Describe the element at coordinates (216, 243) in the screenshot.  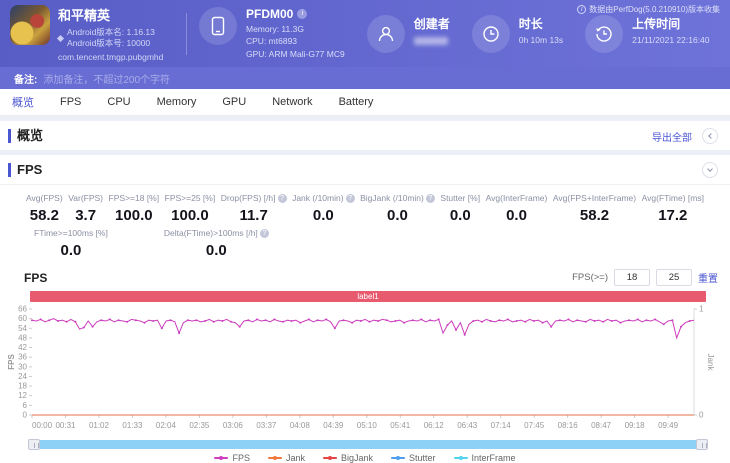
I see `metric-delta-ftime: Delta(FTime)>100ms [/h] 0.0` at that location.